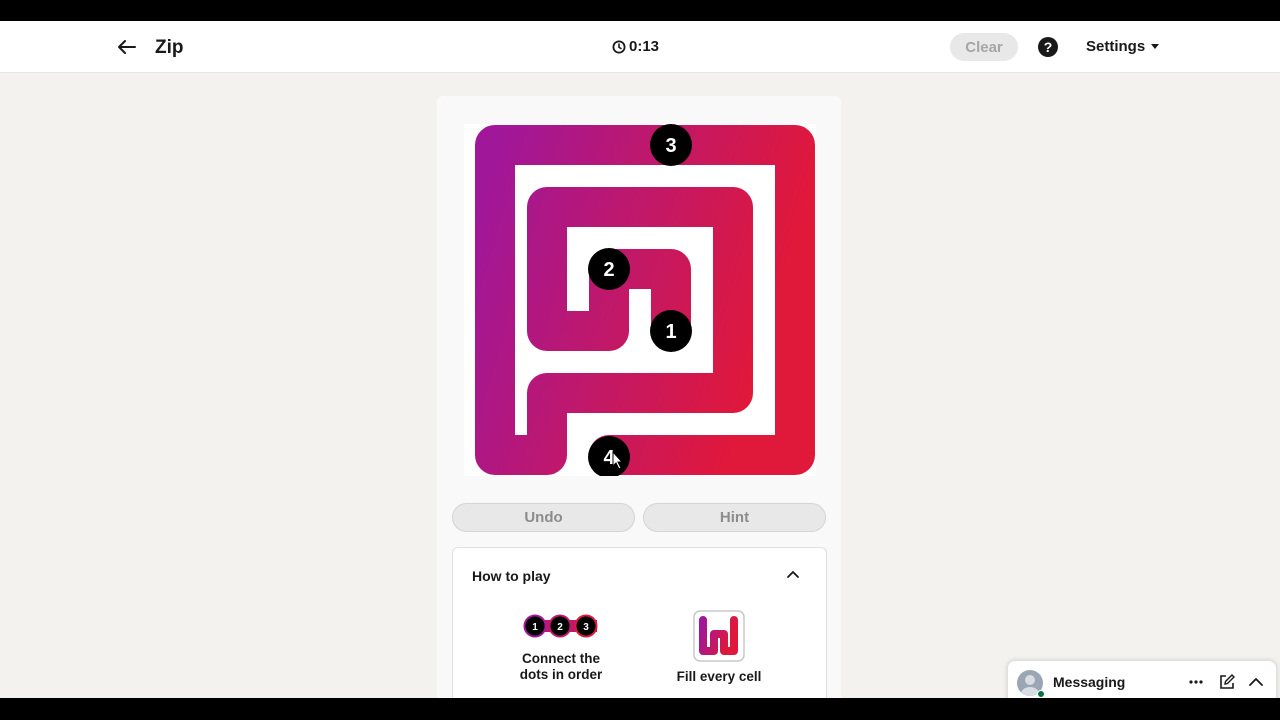 The height and width of the screenshot is (720, 1280). Describe the element at coordinates (1142, 679) in the screenshot. I see `messaging-bar: Messaging` at that location.